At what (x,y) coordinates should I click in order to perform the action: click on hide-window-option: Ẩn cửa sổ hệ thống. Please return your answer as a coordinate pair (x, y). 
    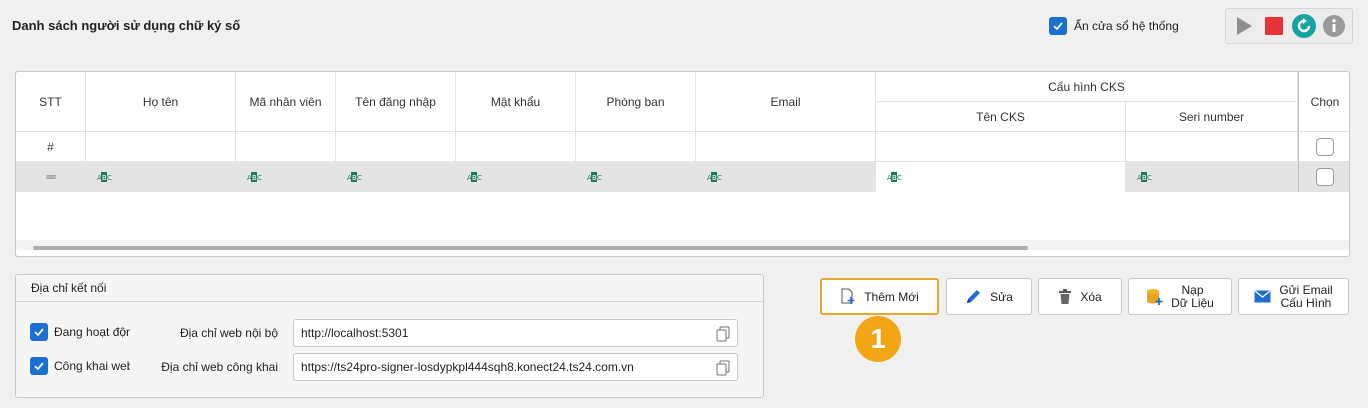
    Looking at the image, I should click on (1114, 26).